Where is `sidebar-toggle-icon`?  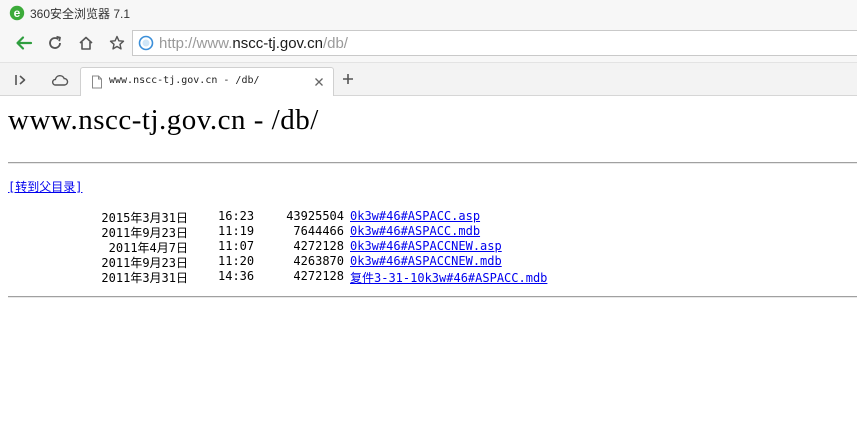 sidebar-toggle-icon is located at coordinates (20, 80).